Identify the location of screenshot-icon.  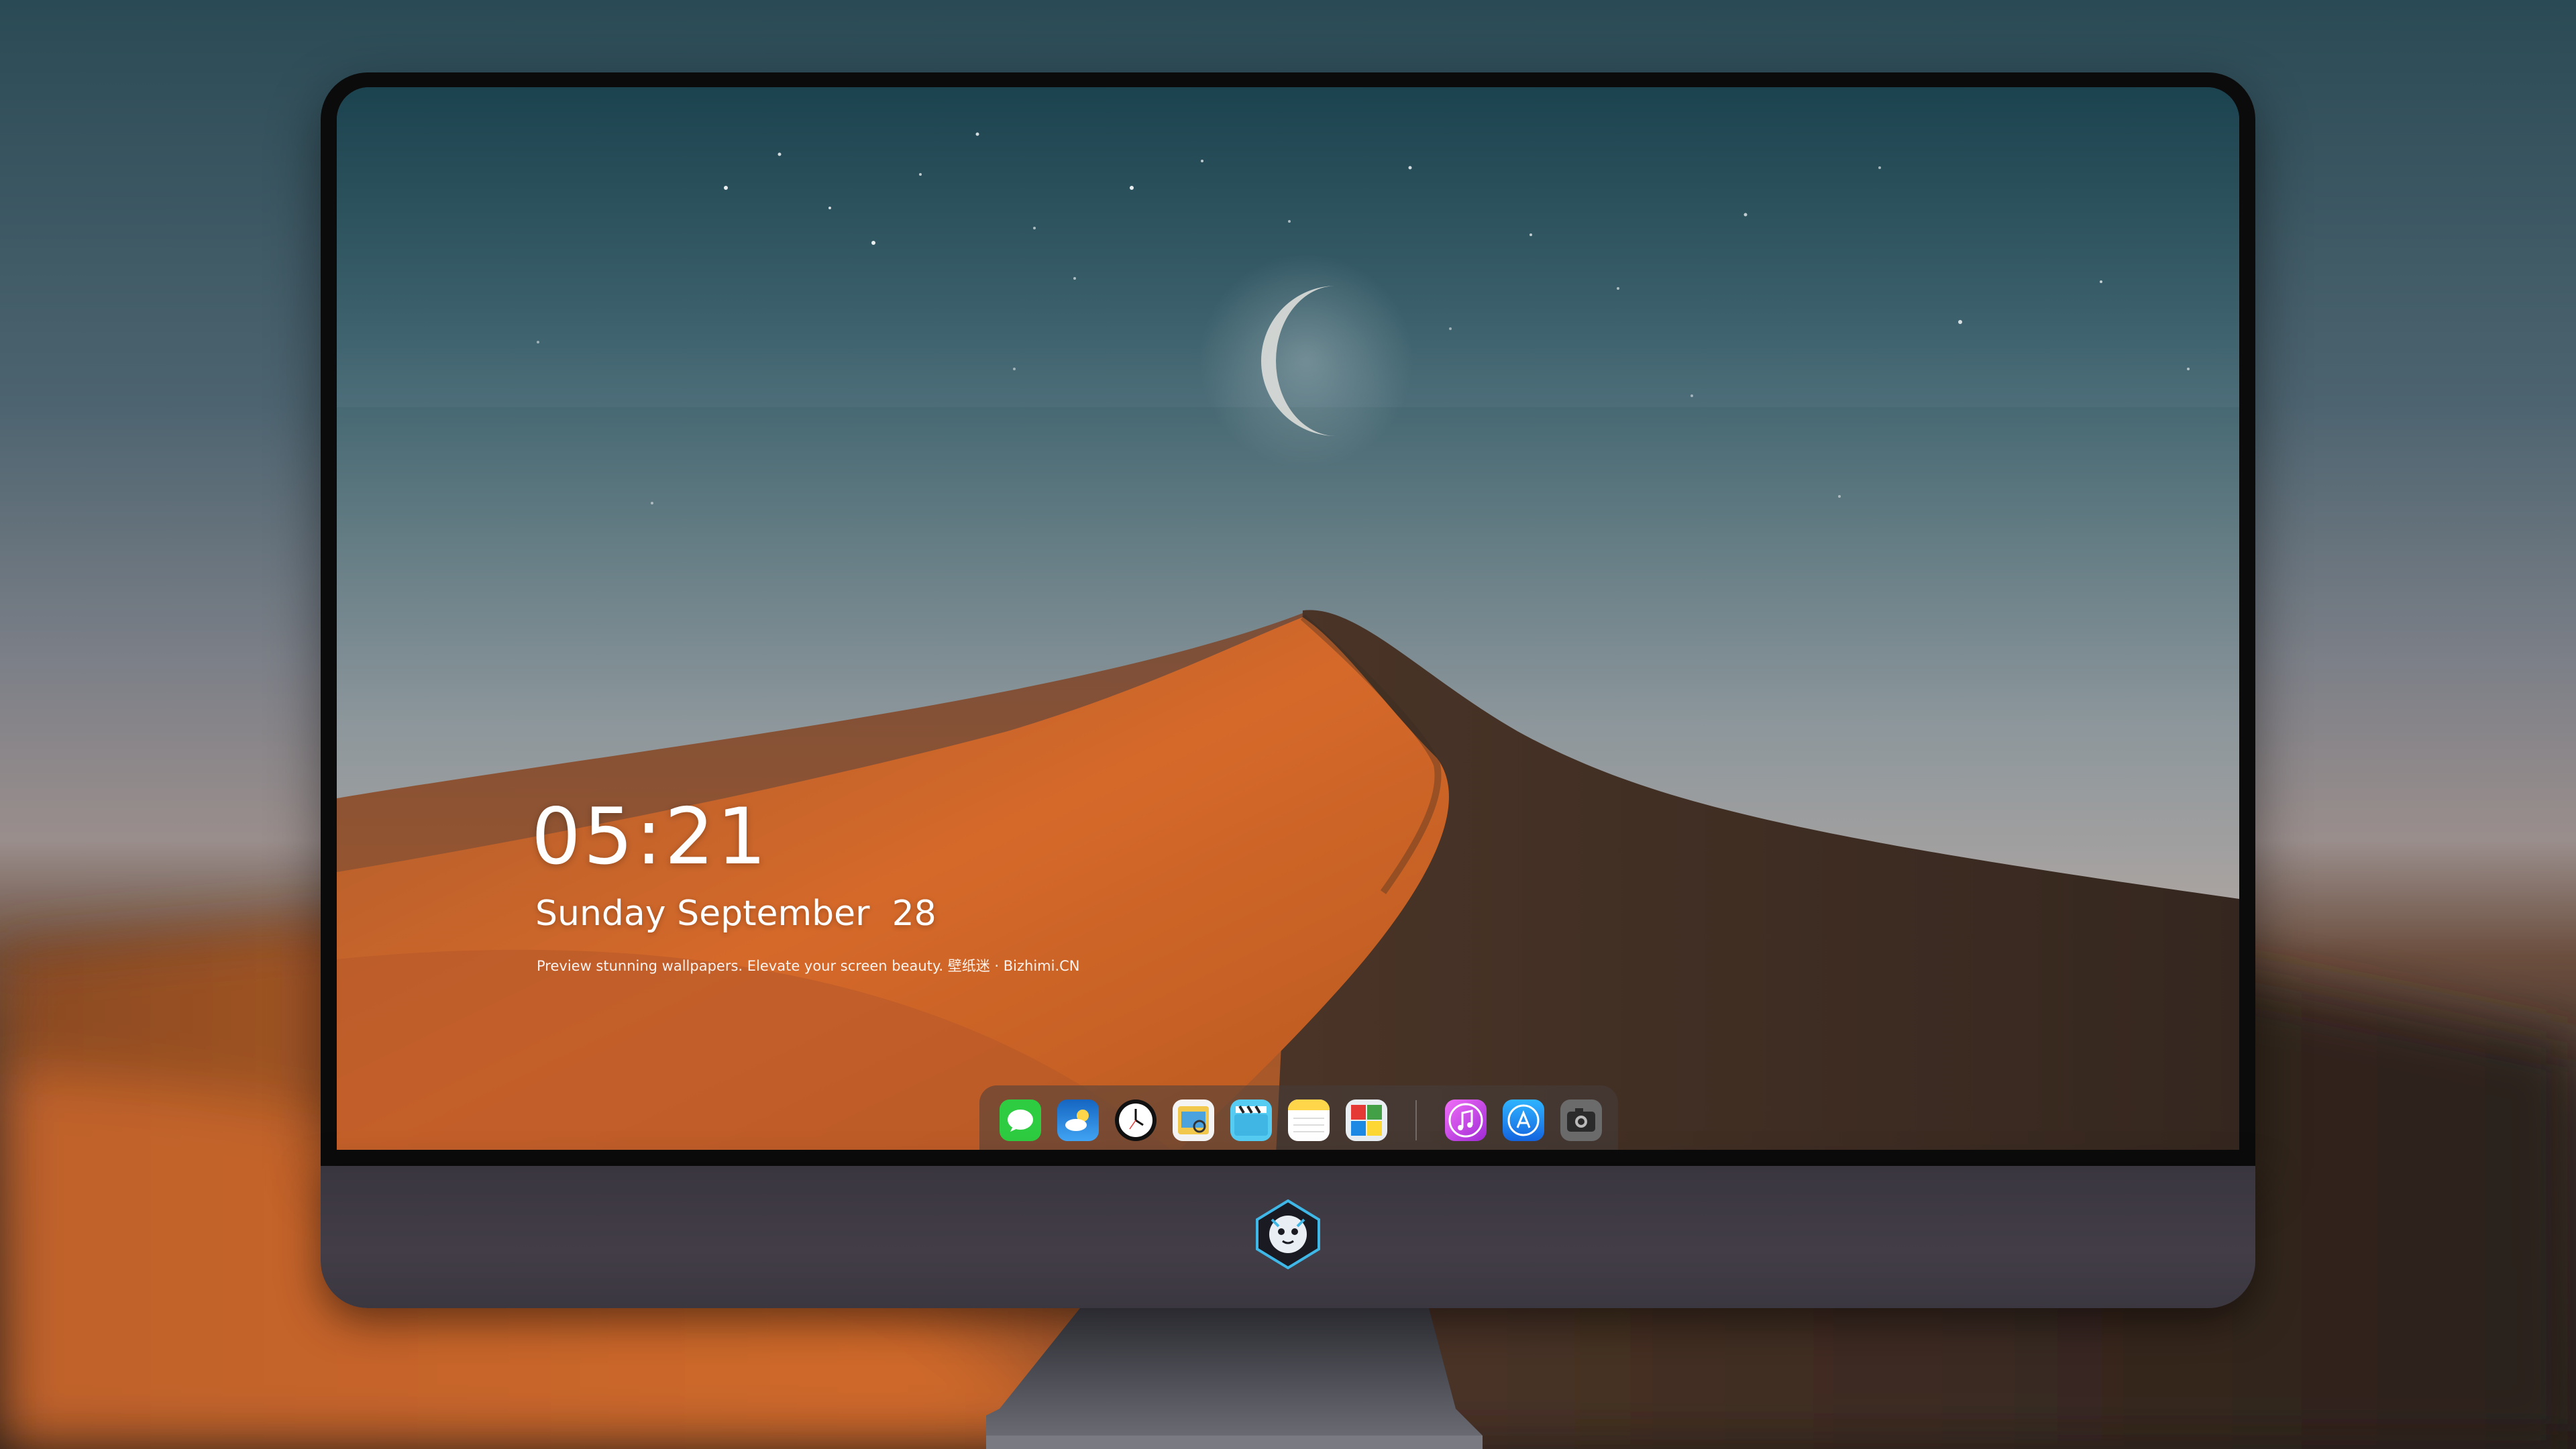
(1581, 1120).